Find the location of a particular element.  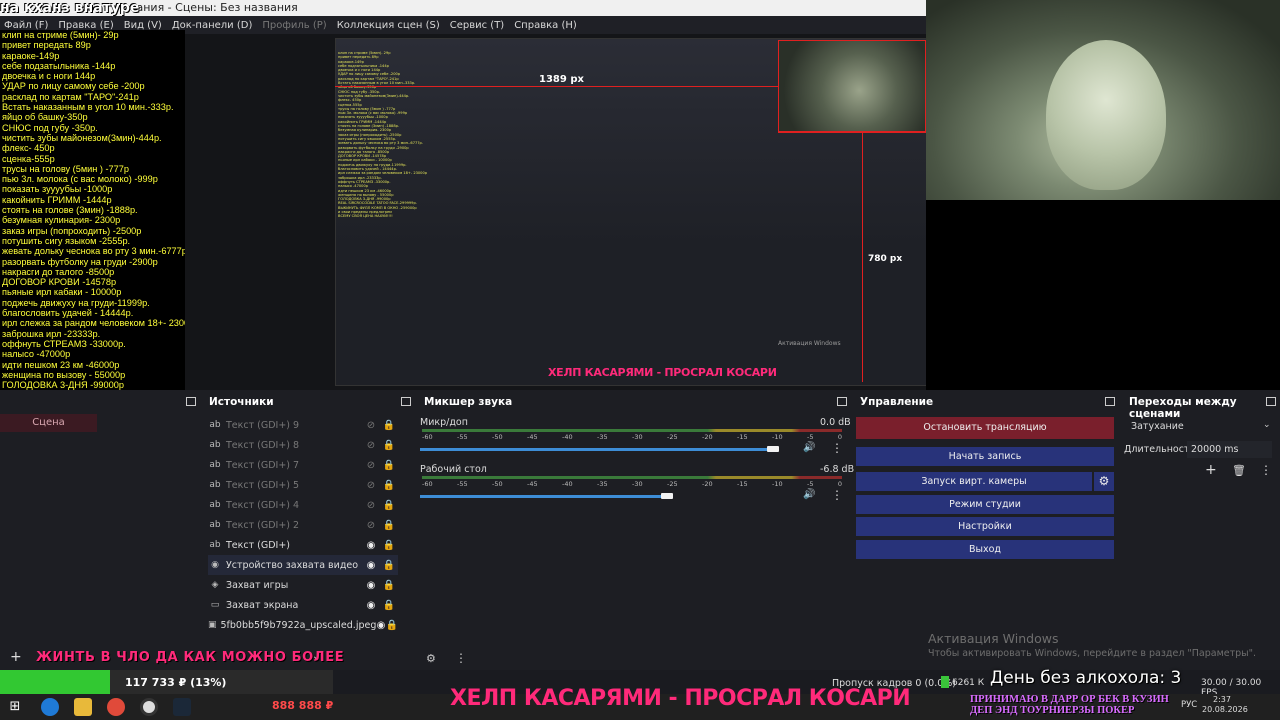

source-row: ▭ Захват экрана ◉ 🔒 is located at coordinates (303, 605).